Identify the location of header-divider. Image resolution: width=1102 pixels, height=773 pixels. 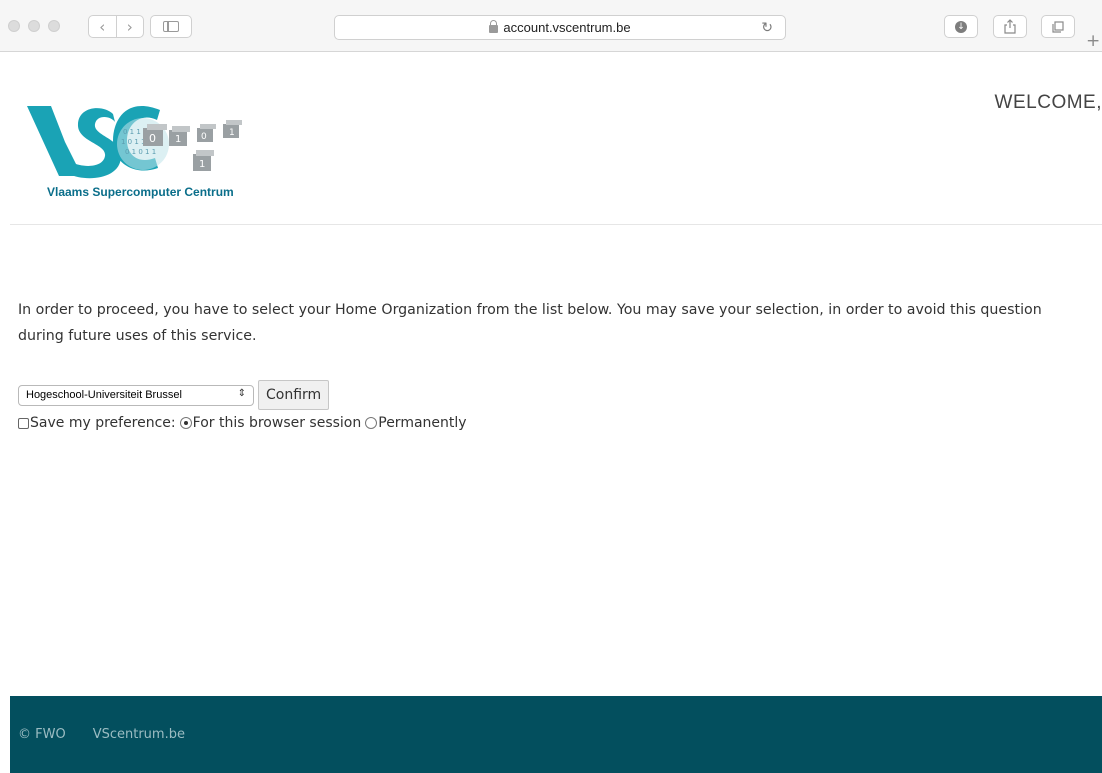
(556, 224).